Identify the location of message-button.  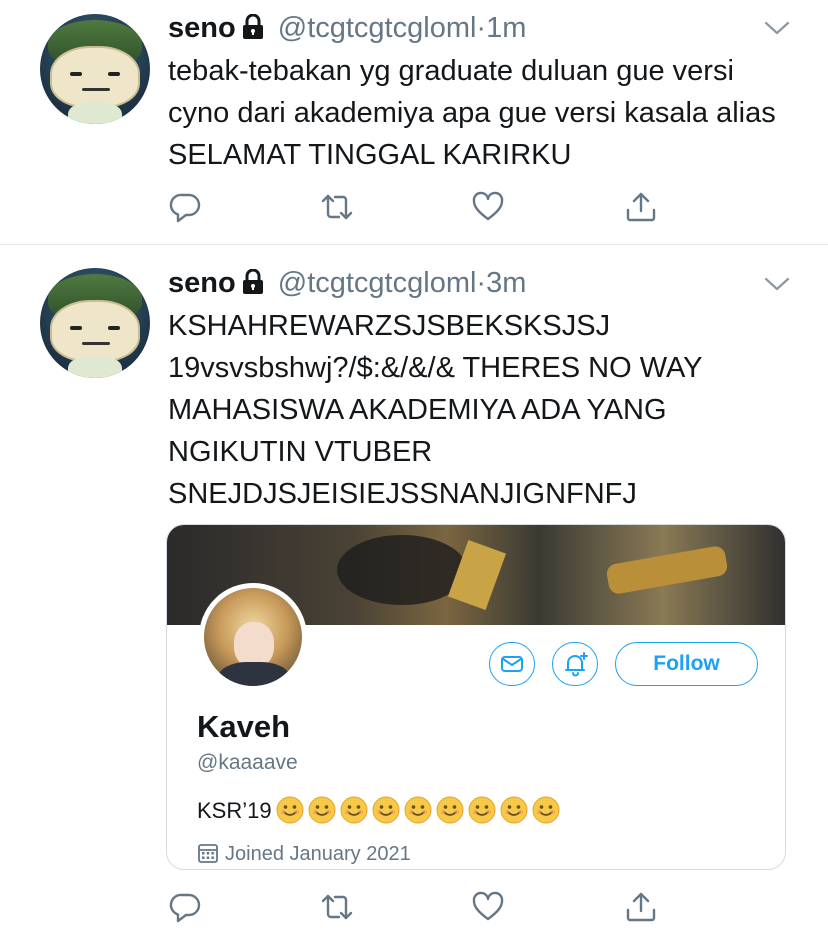
(512, 664).